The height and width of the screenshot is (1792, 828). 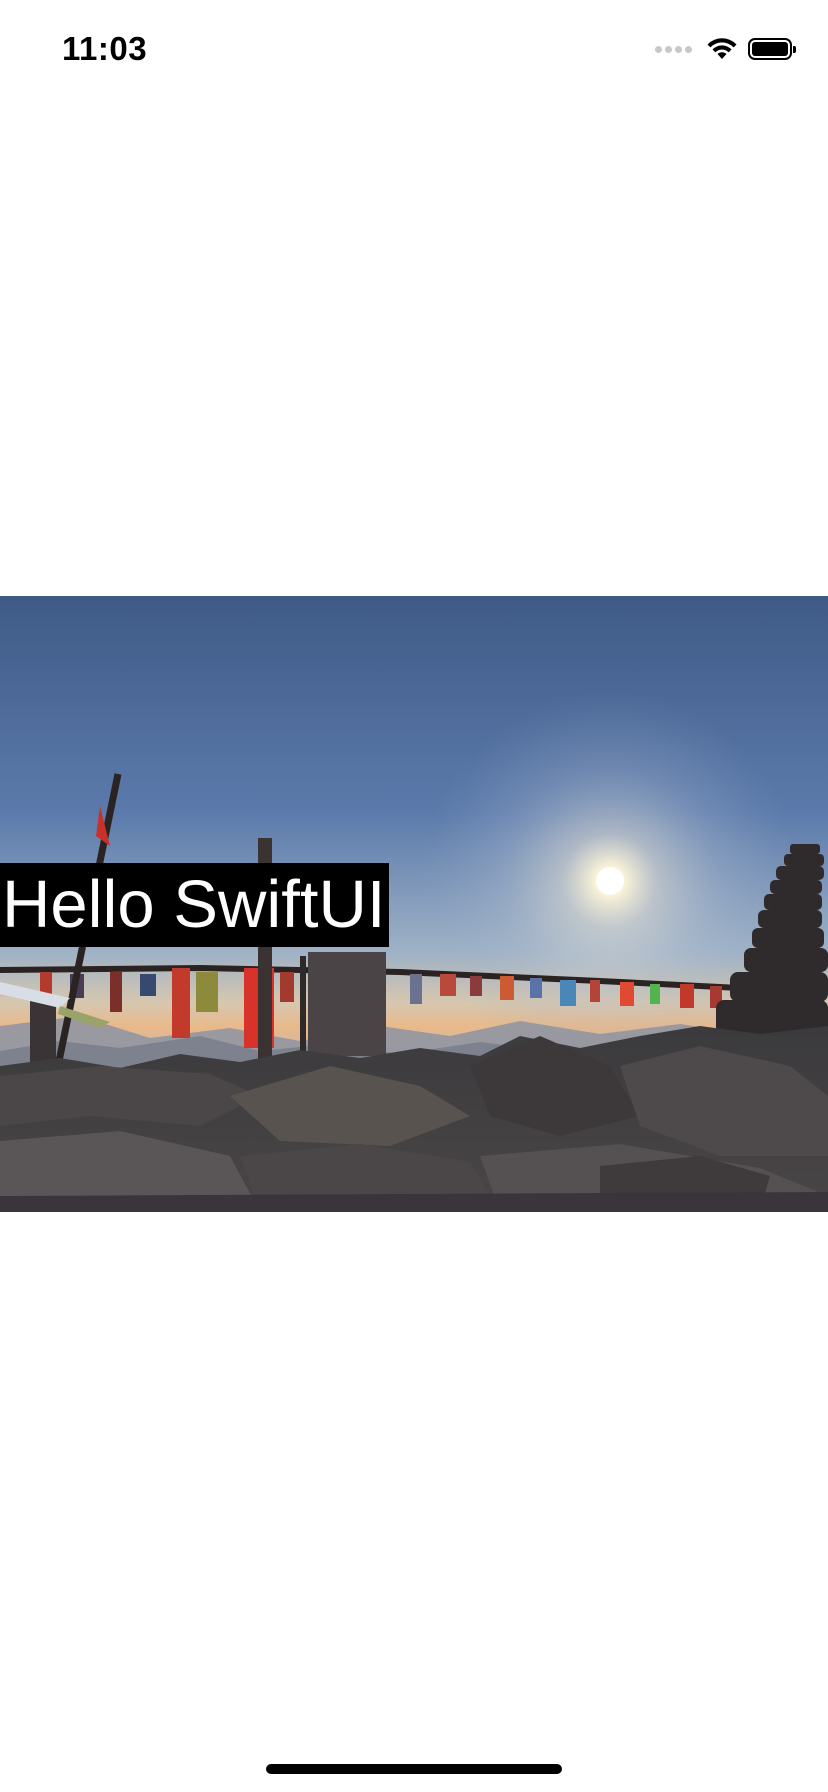 I want to click on wifi-icon, so click(x=722, y=48).